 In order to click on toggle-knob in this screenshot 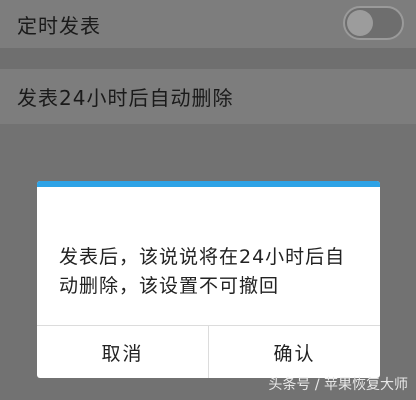, I will do `click(360, 23)`.